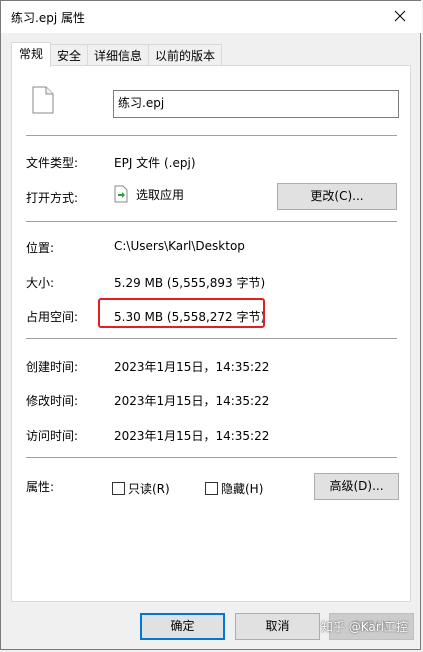 The image size is (423, 652). I want to click on accessed-label: 访问时间:, so click(52, 436).